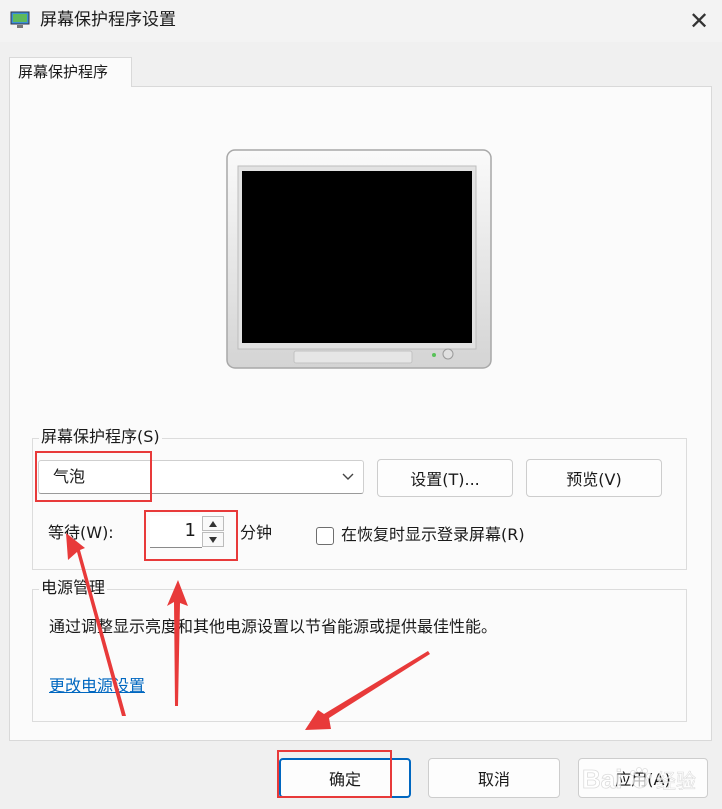  Describe the element at coordinates (361, 21) in the screenshot. I see `title-bar: 屏幕保护程序设置 ✕` at that location.